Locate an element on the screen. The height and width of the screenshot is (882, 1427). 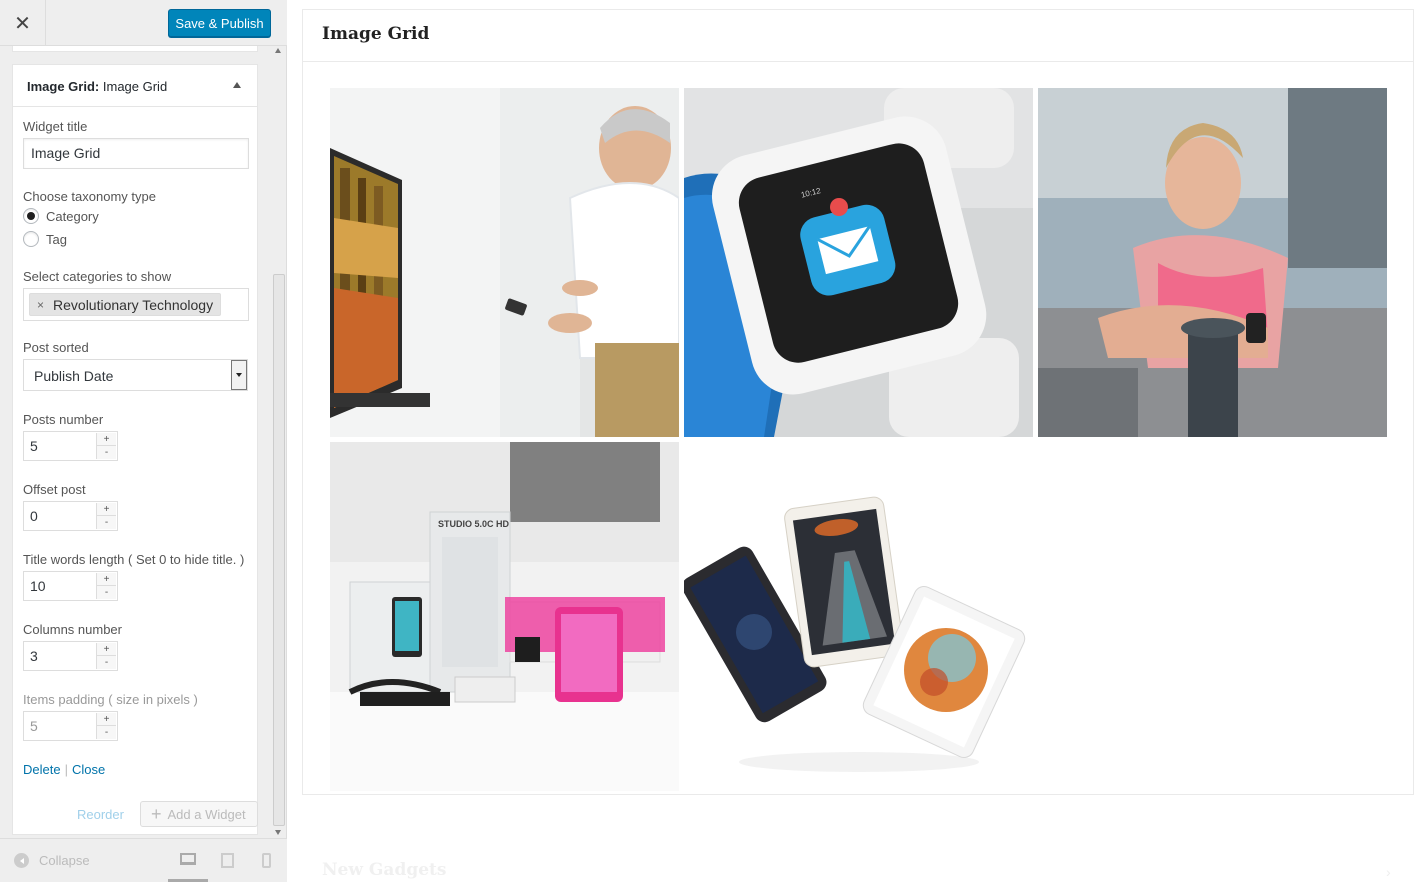
posts-number-stepper: + - is located at coordinates (106, 446).